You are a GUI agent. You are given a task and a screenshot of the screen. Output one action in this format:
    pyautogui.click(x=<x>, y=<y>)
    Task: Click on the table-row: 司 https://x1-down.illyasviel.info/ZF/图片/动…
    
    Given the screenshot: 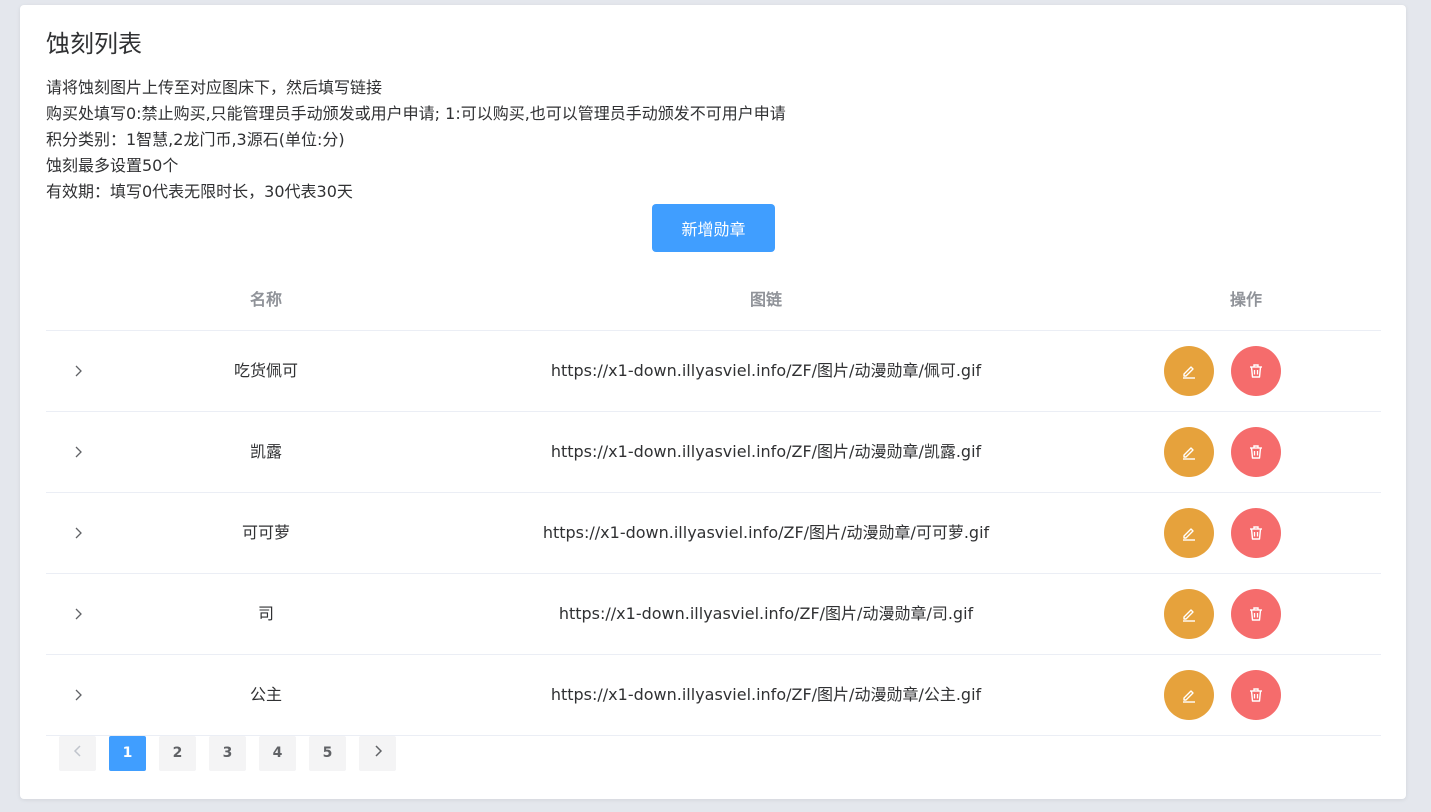 What is the action you would take?
    pyautogui.click(x=713, y=614)
    